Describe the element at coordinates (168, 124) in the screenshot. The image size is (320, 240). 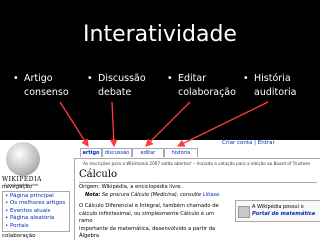
I see `arrow-editar` at that location.